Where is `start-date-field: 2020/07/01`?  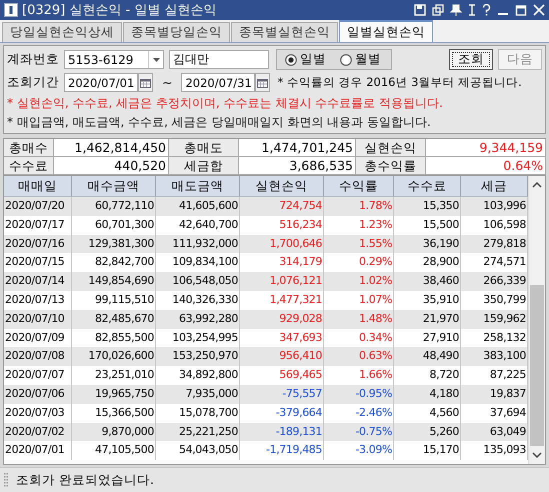
start-date-field: 2020/07/01 is located at coordinates (101, 82).